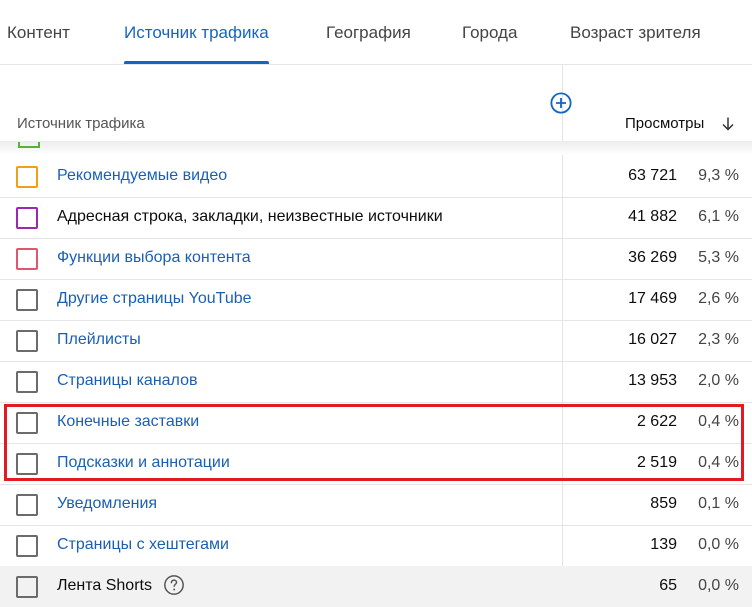 The height and width of the screenshot is (607, 752). Describe the element at coordinates (376, 259) in the screenshot. I see `table-row: Функции выбора контента 36 269 5,3 %` at that location.